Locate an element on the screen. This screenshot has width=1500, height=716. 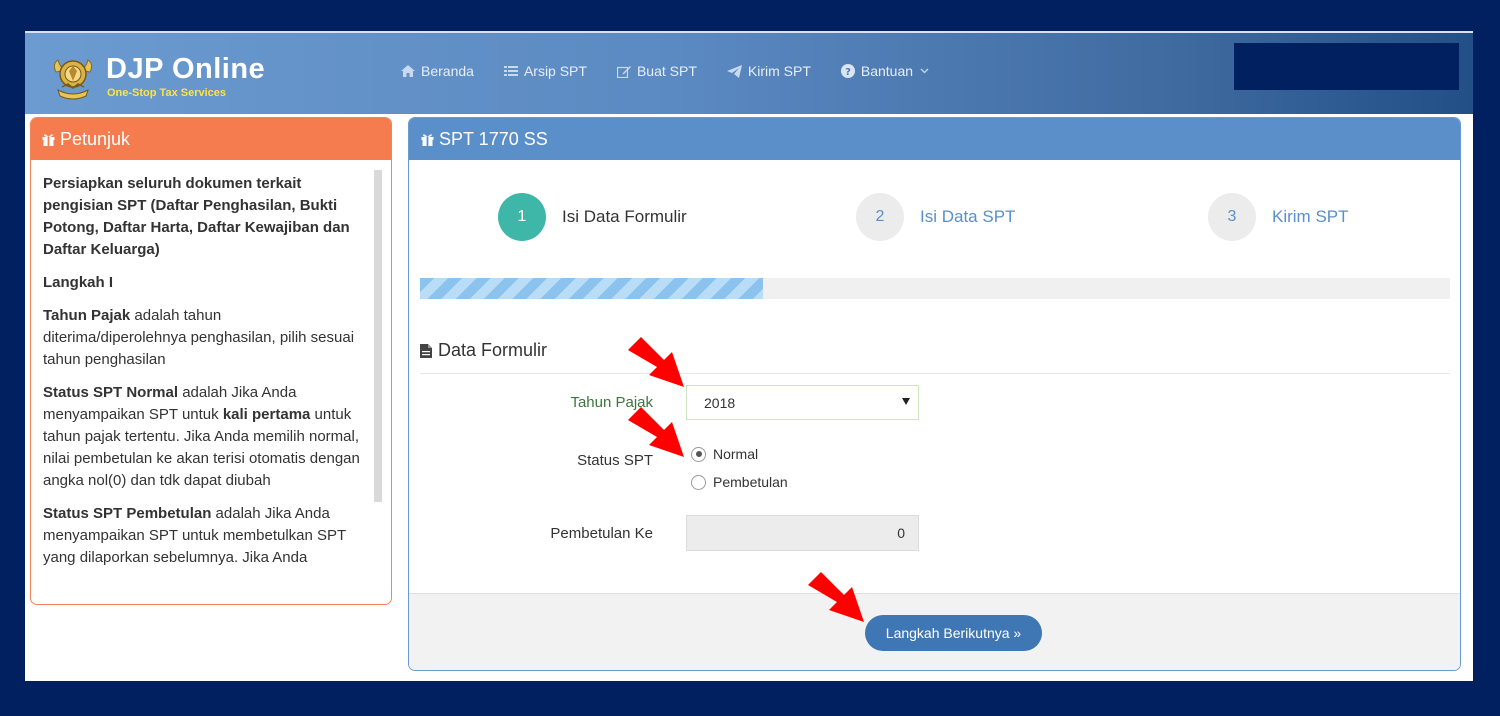
petunjuk-step-heading: Langkah I is located at coordinates (78, 282).